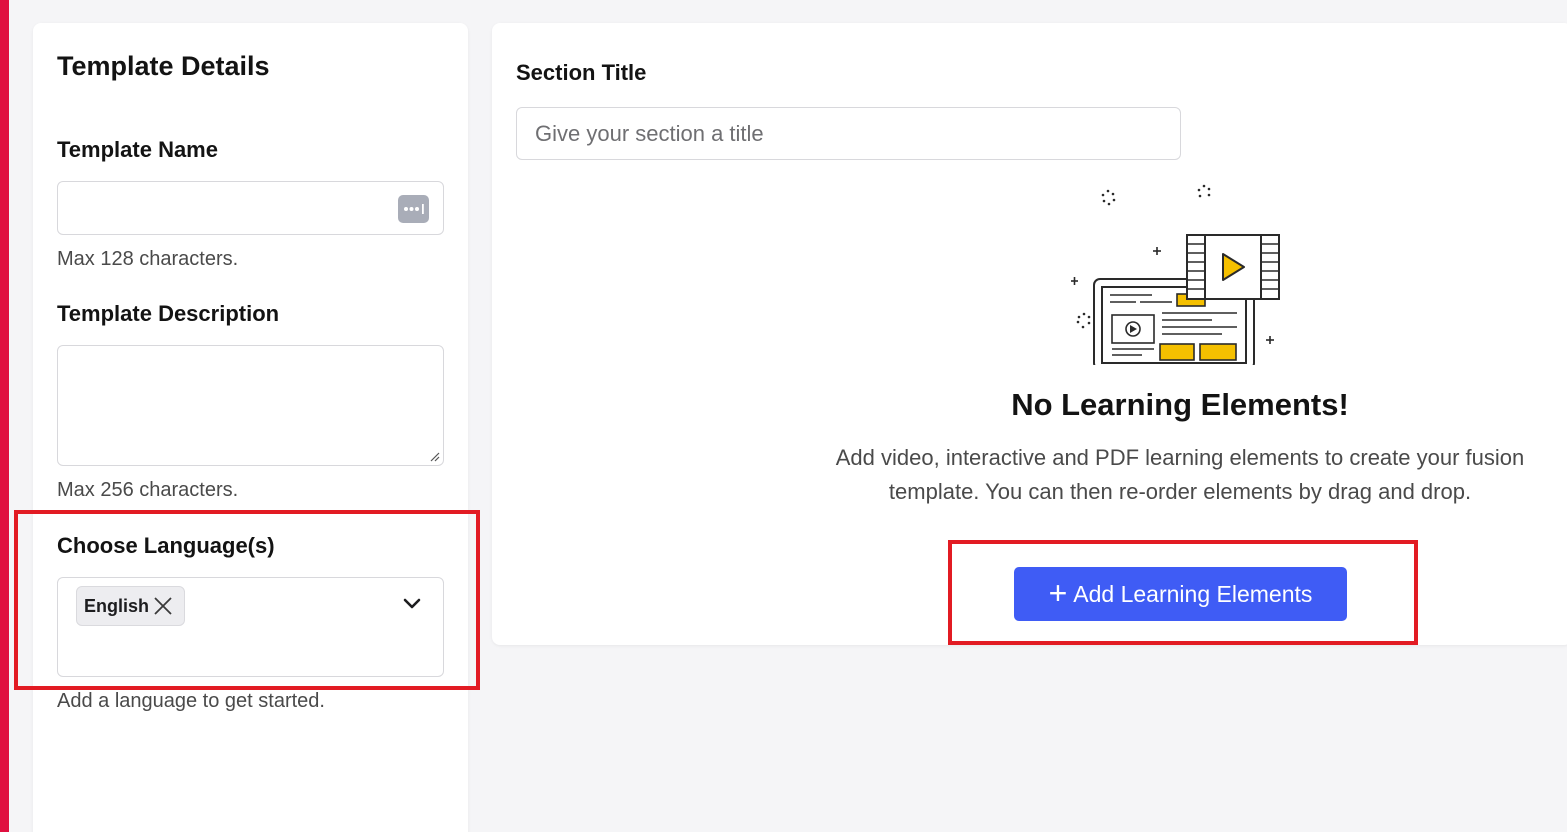  I want to click on language-hint: Add a language to get started., so click(191, 701).